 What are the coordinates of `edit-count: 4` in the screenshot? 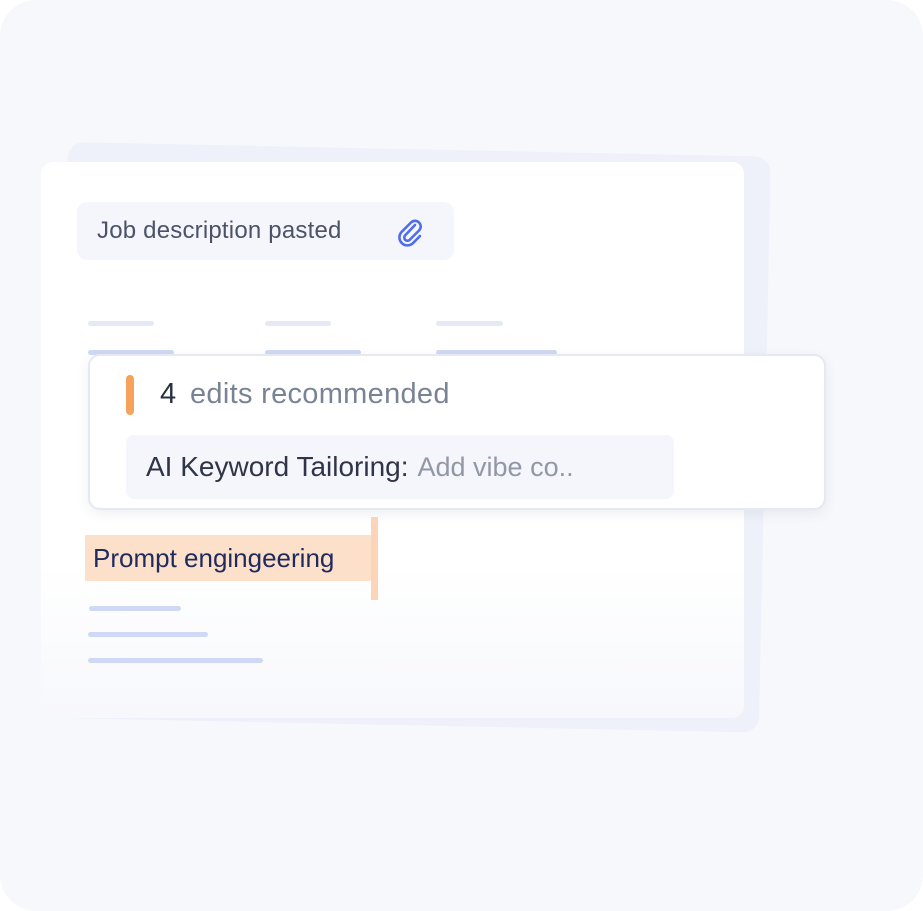 It's located at (168, 394).